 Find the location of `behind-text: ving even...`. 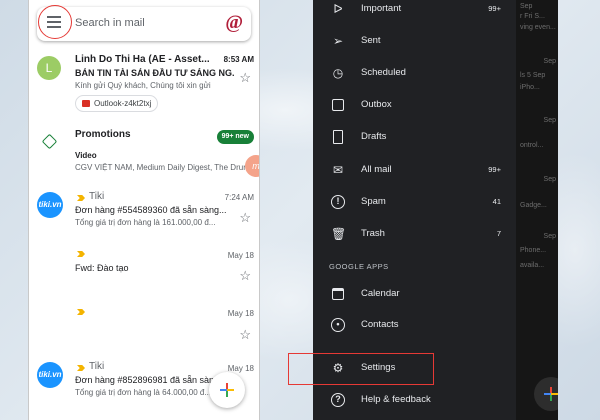

behind-text: ving even... is located at coordinates (538, 27).